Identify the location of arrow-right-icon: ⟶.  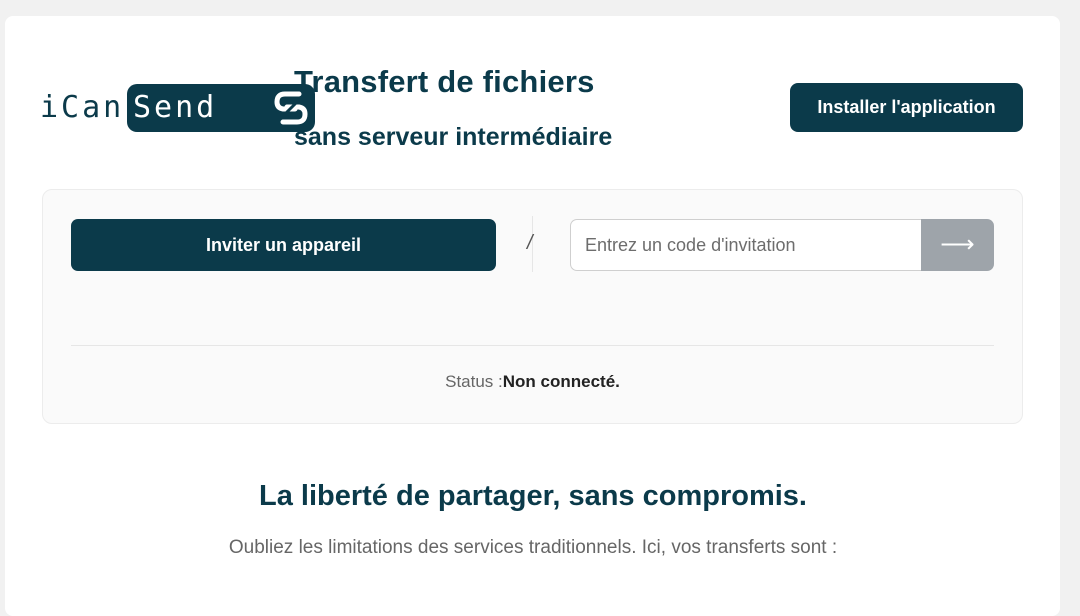
(957, 244).